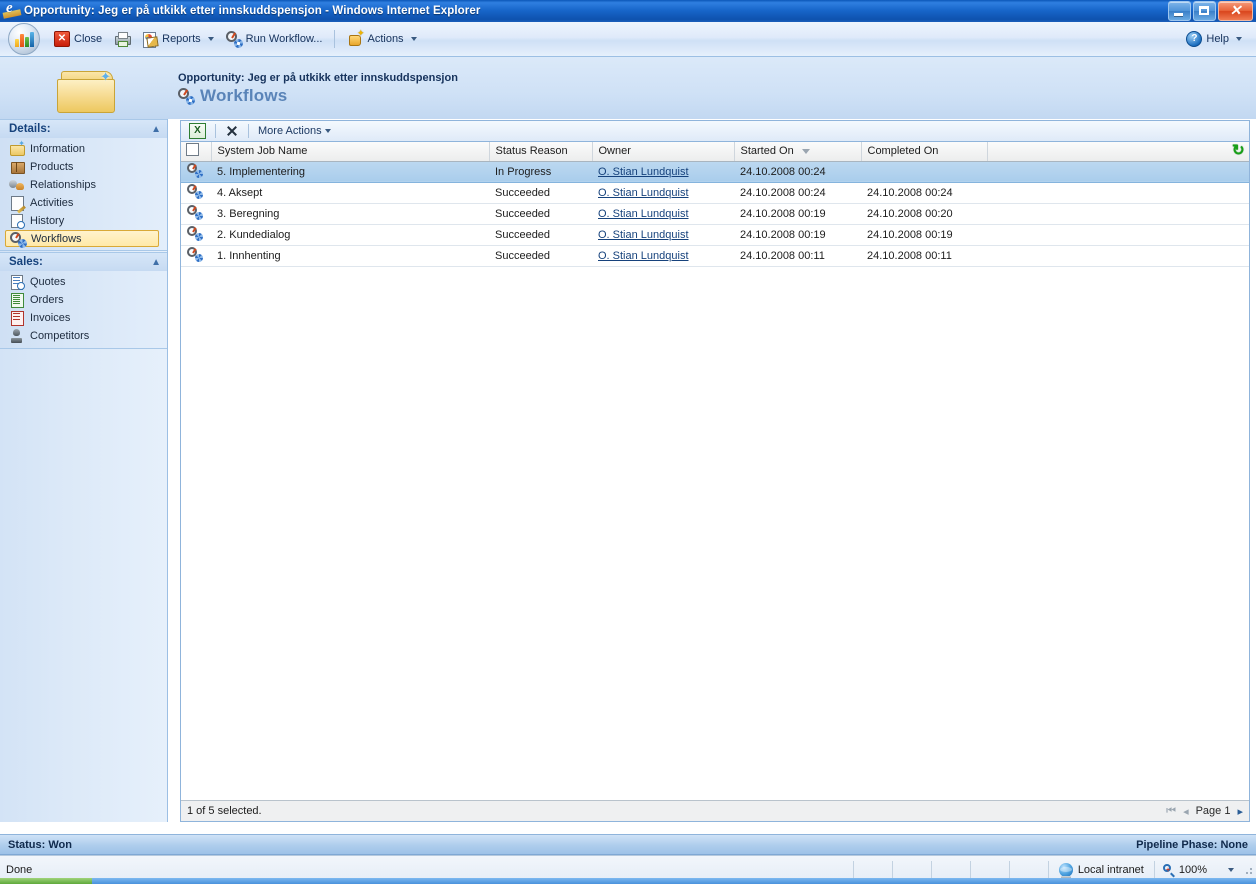 Image resolution: width=1256 pixels, height=884 pixels. What do you see at coordinates (248, 131) in the screenshot?
I see `grid-toolbar-divider` at bounding box center [248, 131].